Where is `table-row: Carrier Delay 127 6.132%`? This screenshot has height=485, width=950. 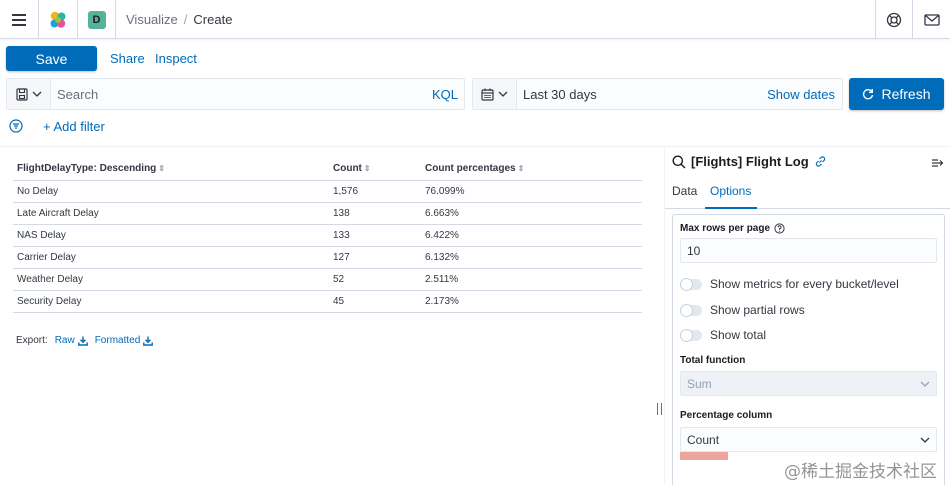
table-row: Carrier Delay 127 6.132% is located at coordinates (327, 257).